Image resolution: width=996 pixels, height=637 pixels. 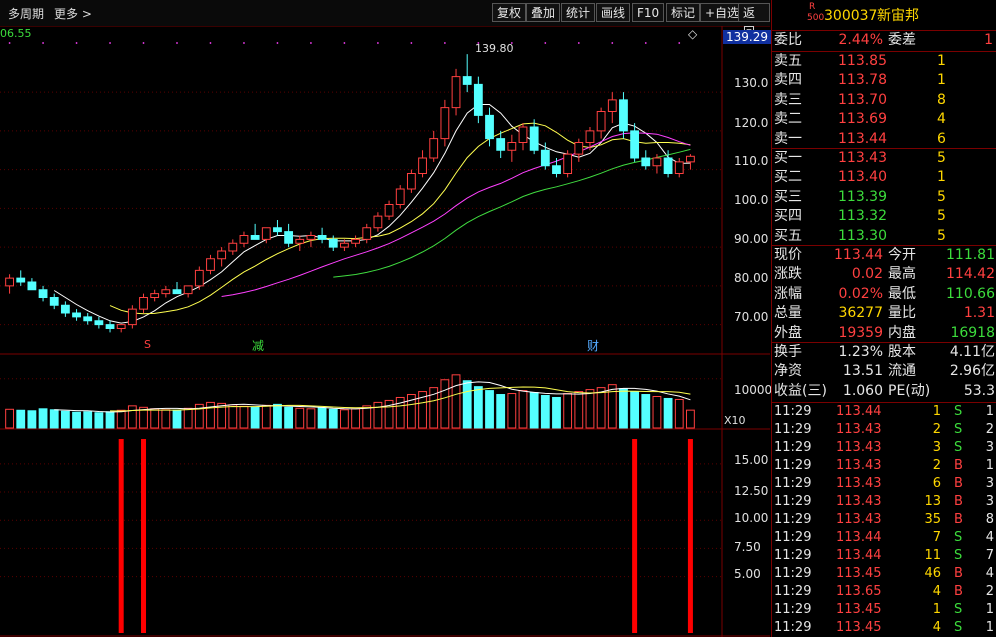 What do you see at coordinates (884, 216) in the screenshot?
I see `bid-row: 买四 113.32 5` at bounding box center [884, 216].